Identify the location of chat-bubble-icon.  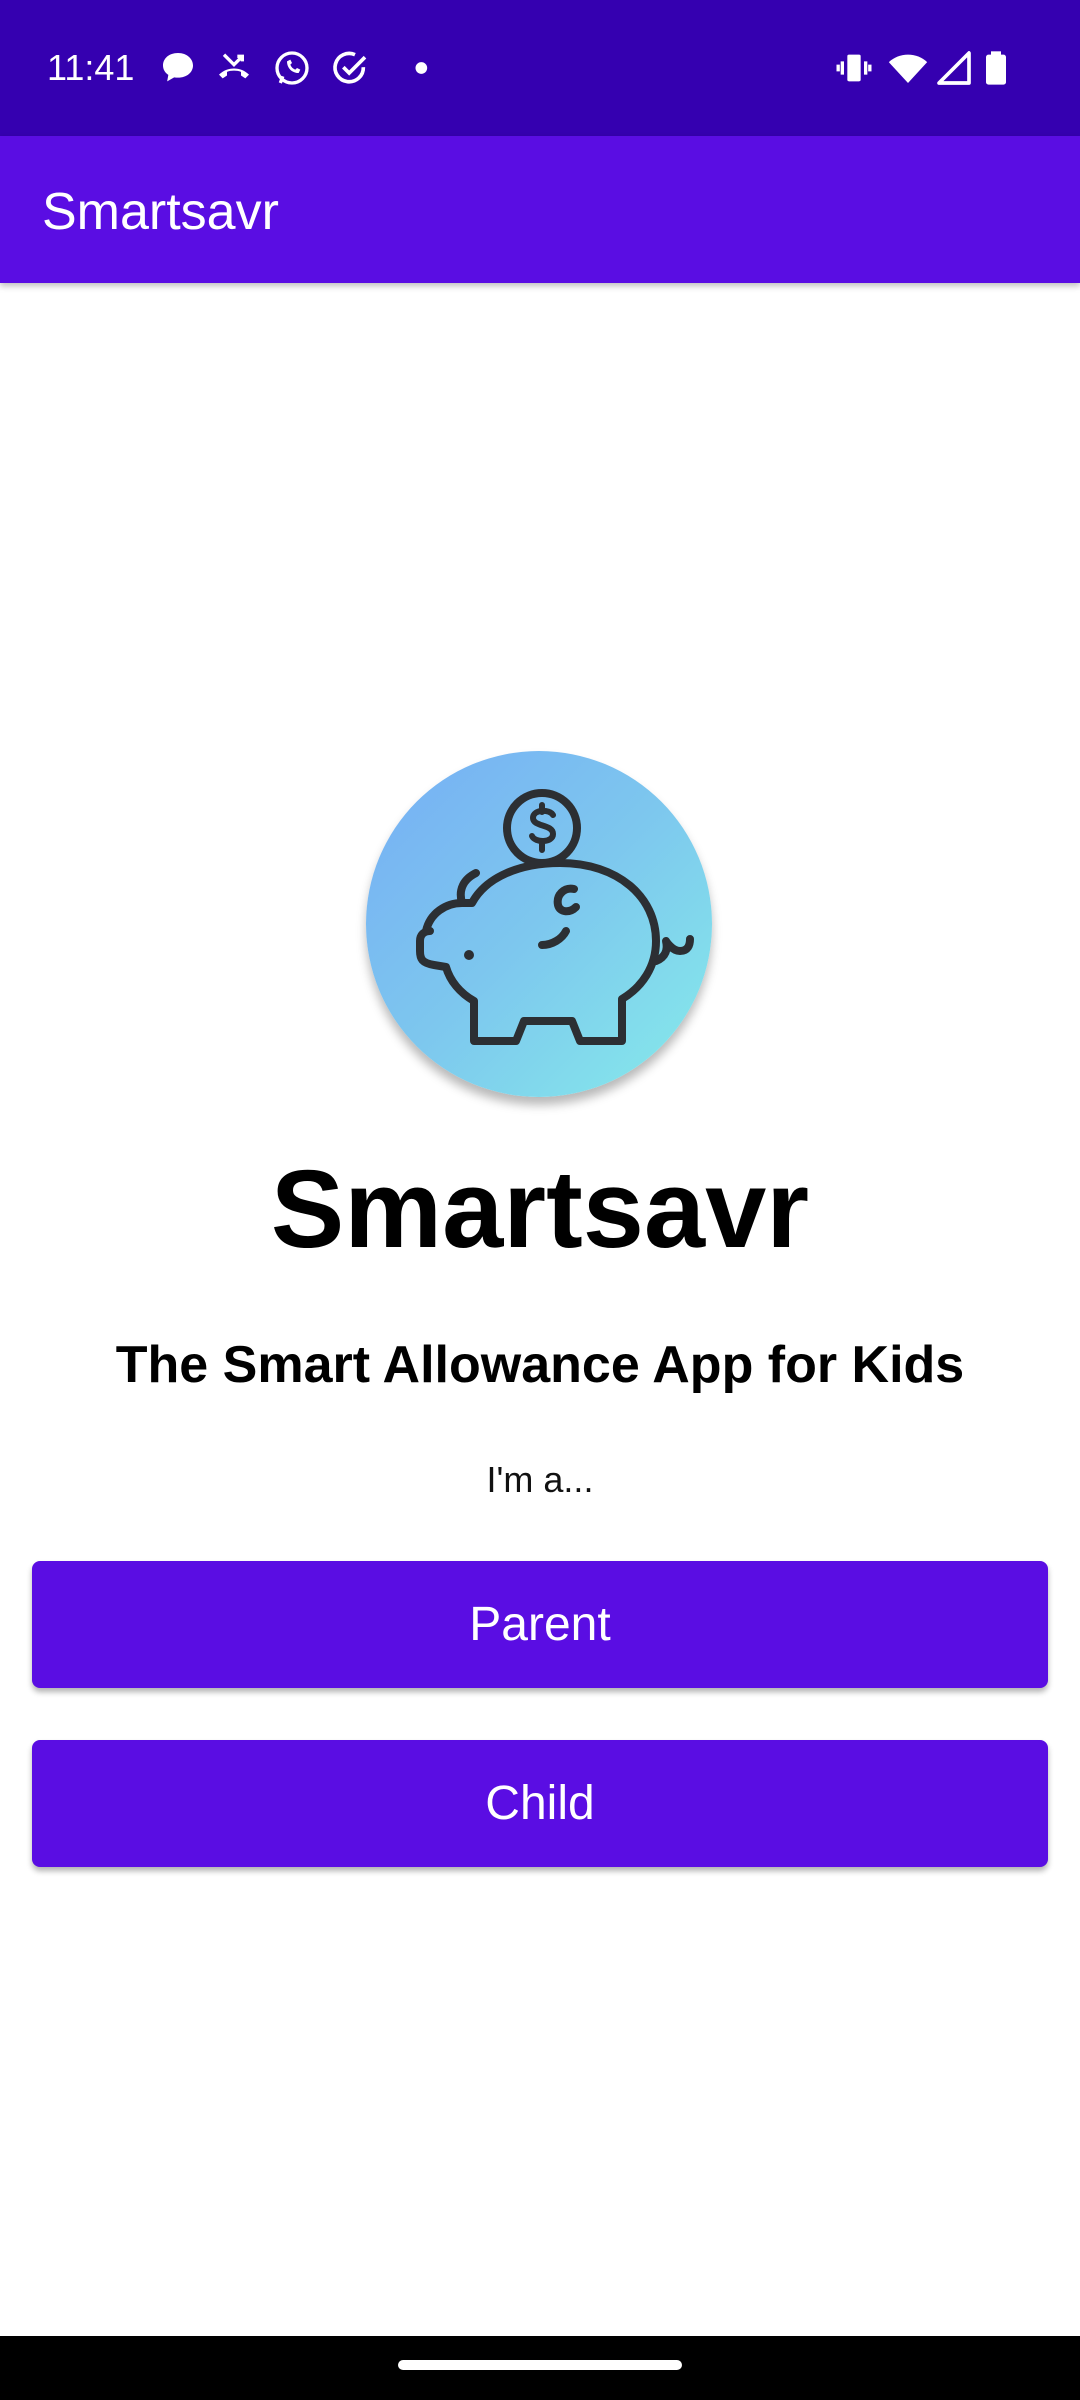
(178, 68).